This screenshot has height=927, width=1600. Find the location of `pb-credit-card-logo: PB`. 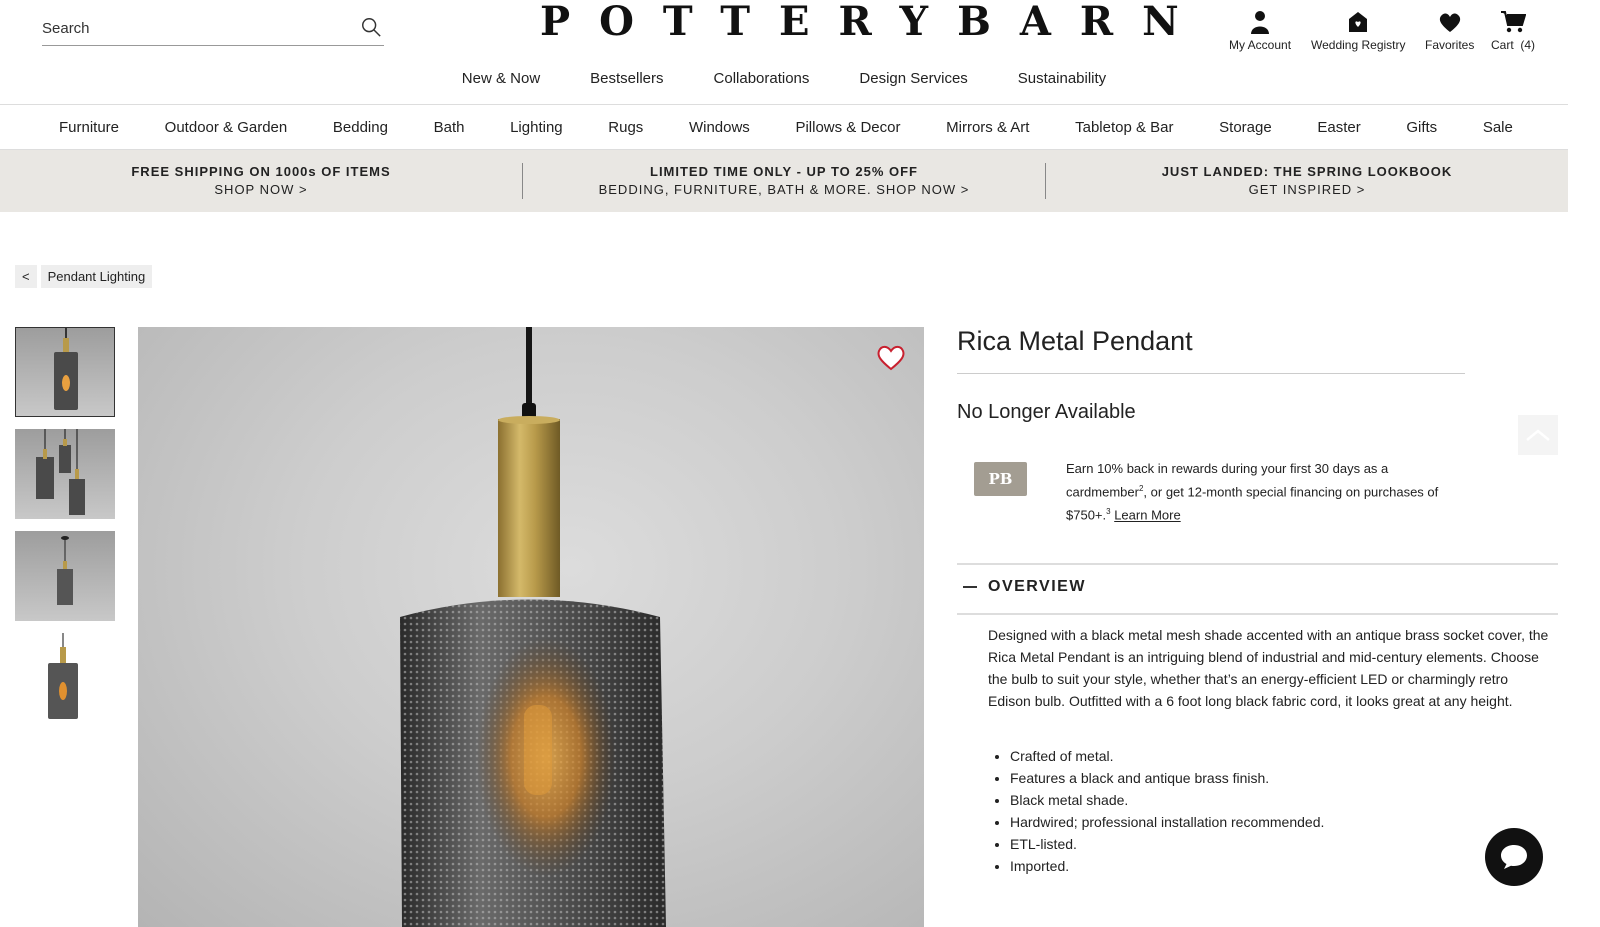

pb-credit-card-logo: PB is located at coordinates (1000, 479).